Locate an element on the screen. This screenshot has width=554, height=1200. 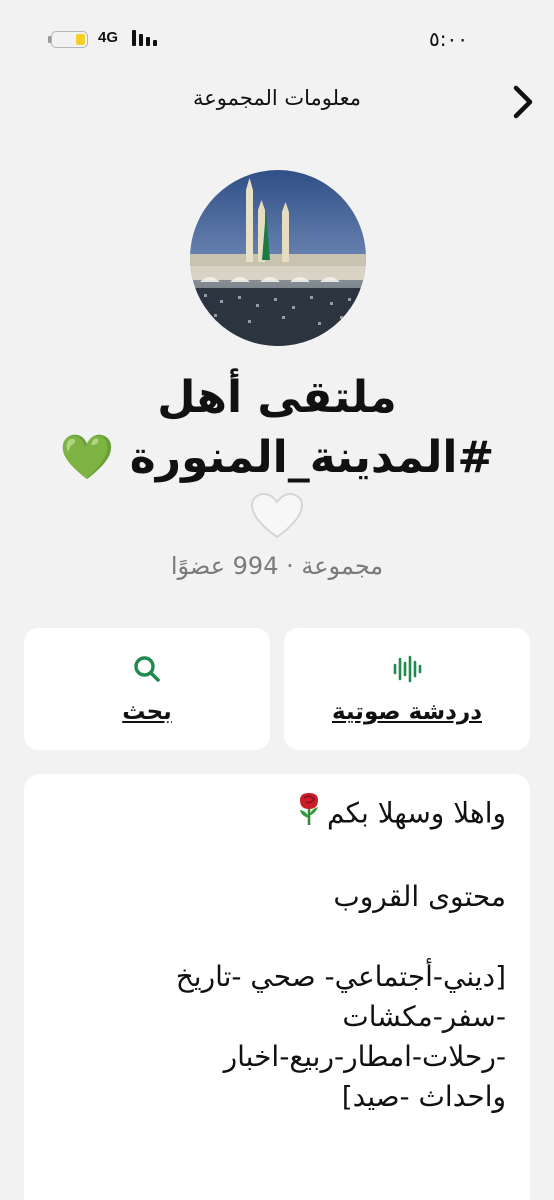
page-title: معلومات المجموعة is located at coordinates (277, 98).